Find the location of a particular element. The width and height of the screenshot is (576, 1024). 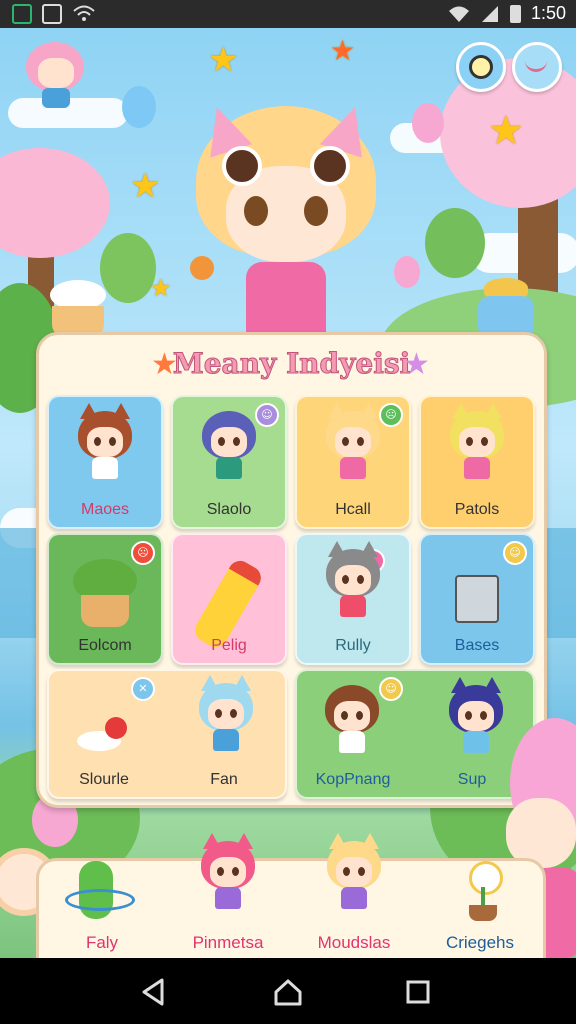

cherry-tree is located at coordinates (55, 203).